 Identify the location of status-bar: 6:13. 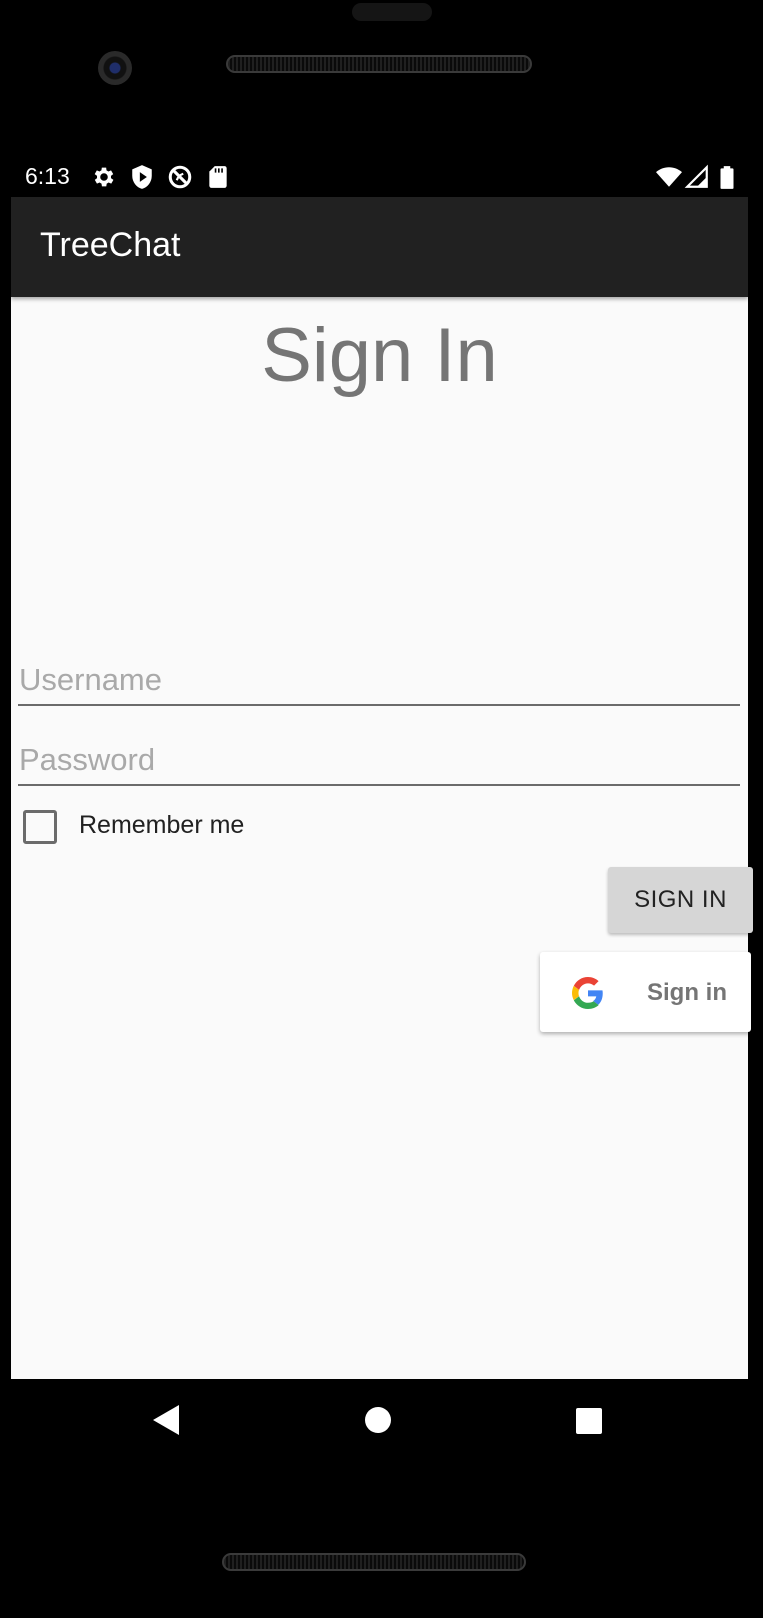
(379, 176).